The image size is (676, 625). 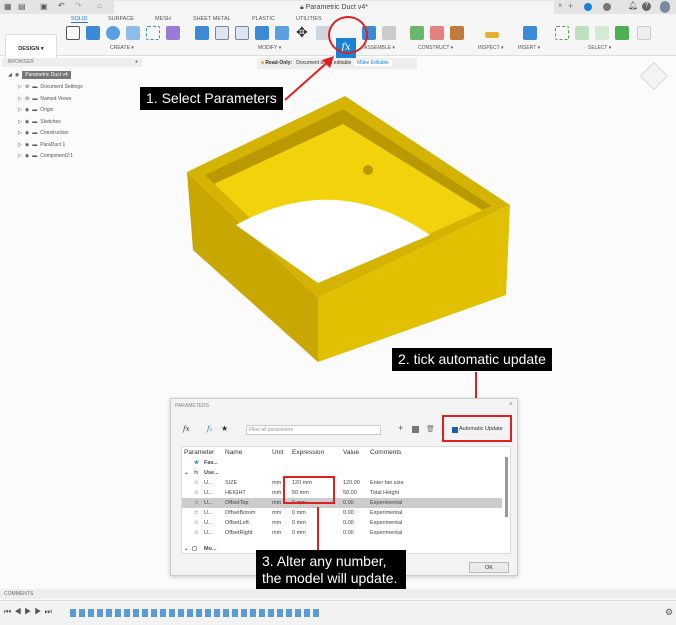 What do you see at coordinates (237, 523) in the screenshot?
I see `cell-name: OffsetLeft` at bounding box center [237, 523].